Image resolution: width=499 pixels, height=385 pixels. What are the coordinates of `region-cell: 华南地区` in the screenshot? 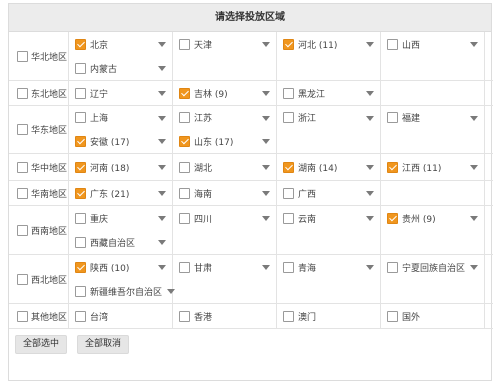 It's located at (39, 193).